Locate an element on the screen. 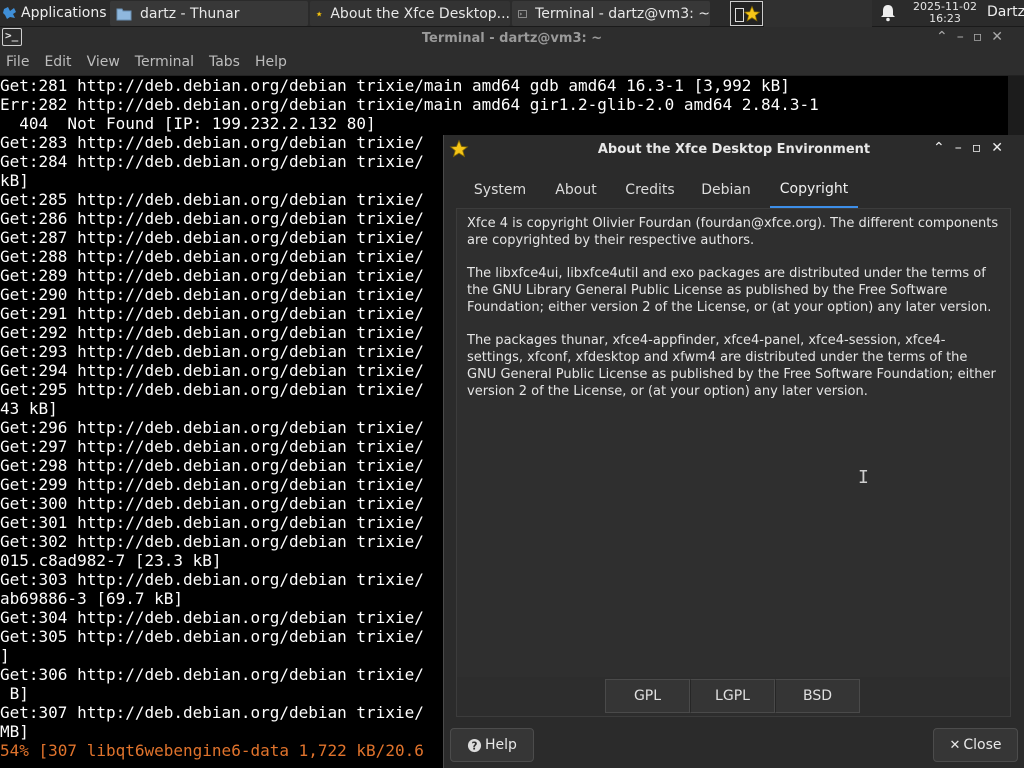 Image resolution: width=1024 pixels, height=768 pixels. help-button: ? Help is located at coordinates (492, 745).